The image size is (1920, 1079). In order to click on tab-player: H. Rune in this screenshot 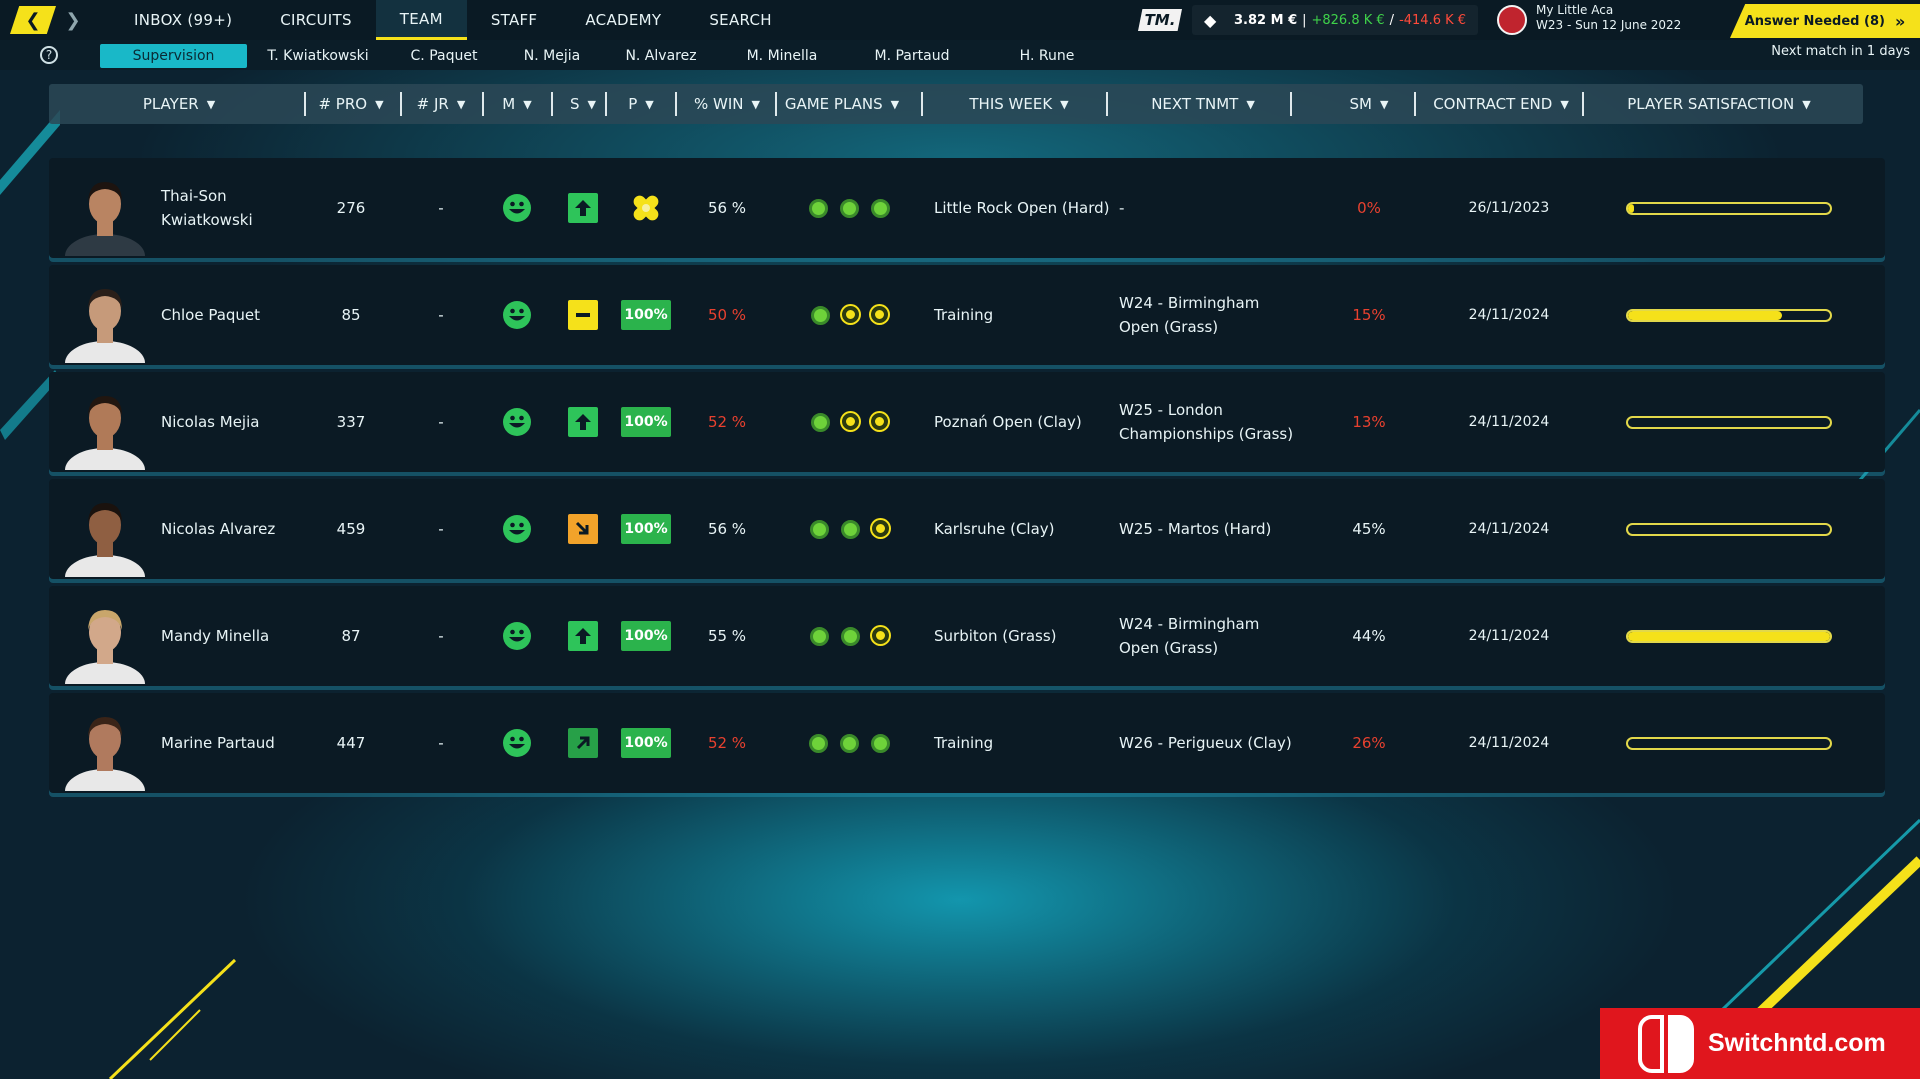, I will do `click(1047, 56)`.